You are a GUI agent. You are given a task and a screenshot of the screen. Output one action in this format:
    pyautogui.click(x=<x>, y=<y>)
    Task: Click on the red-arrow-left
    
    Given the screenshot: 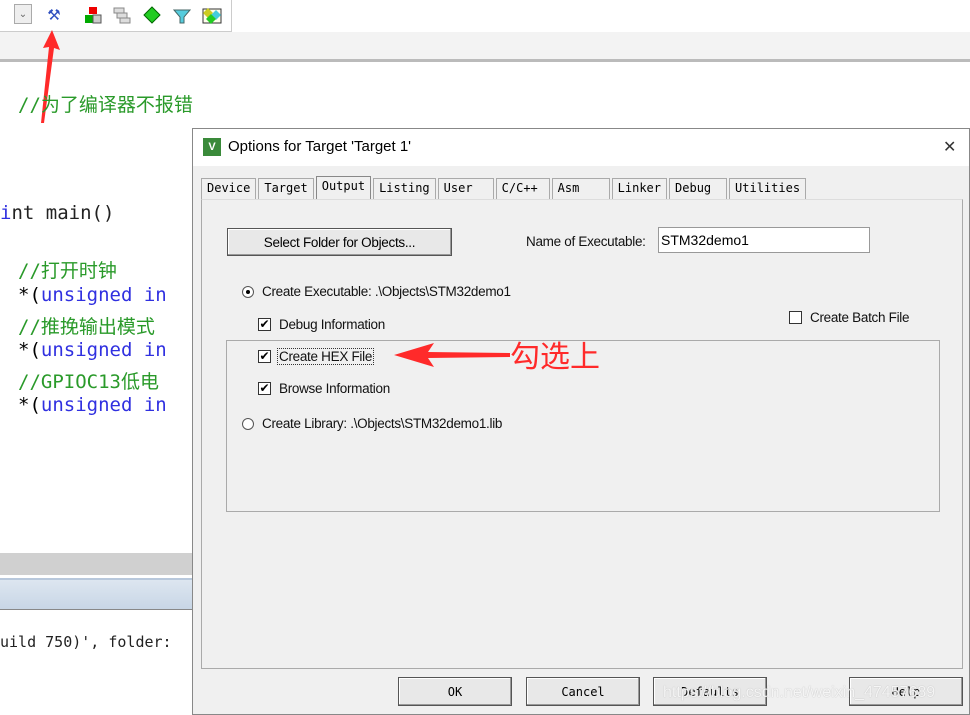 What is the action you would take?
    pyautogui.click(x=452, y=355)
    